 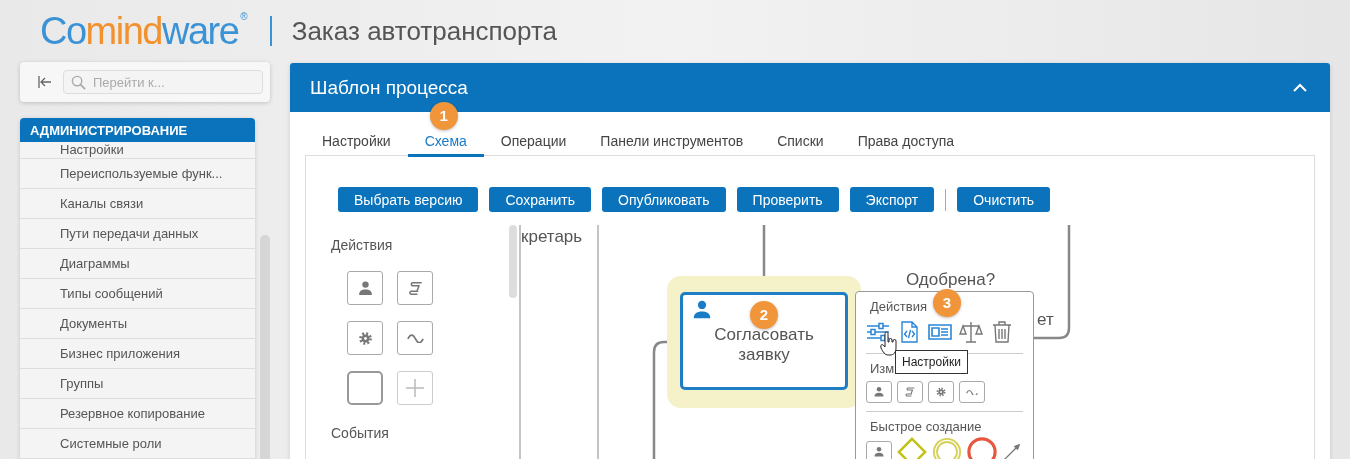 I want to click on nav-item: Бизнес приложения, so click(x=138, y=354).